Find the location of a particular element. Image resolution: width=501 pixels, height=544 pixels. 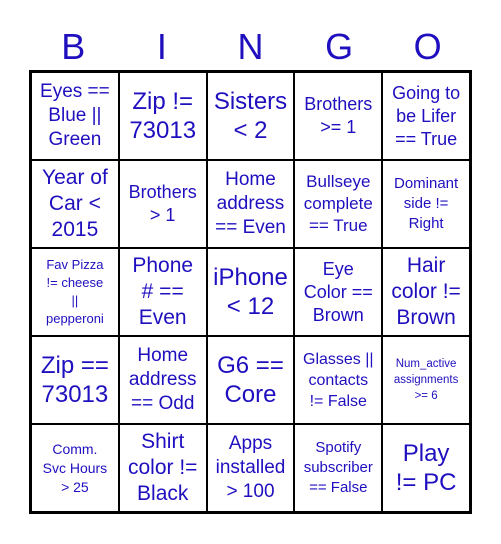

bingo-cell: iPhone < 12 is located at coordinates (250, 292).